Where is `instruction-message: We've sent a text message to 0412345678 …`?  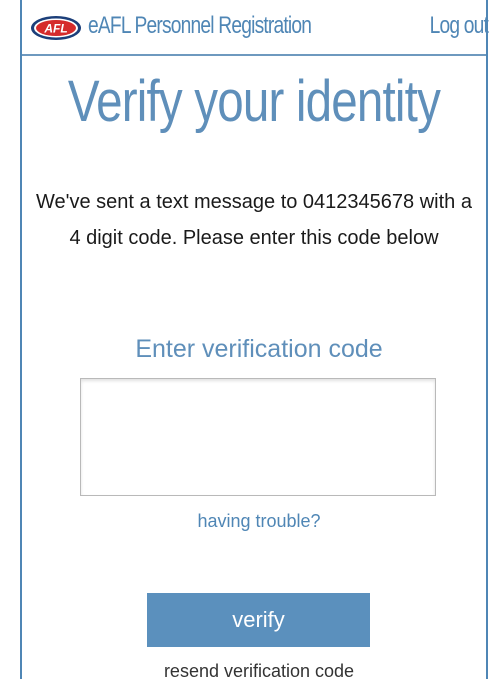
instruction-message: We've sent a text message to 0412345678 … is located at coordinates (254, 220).